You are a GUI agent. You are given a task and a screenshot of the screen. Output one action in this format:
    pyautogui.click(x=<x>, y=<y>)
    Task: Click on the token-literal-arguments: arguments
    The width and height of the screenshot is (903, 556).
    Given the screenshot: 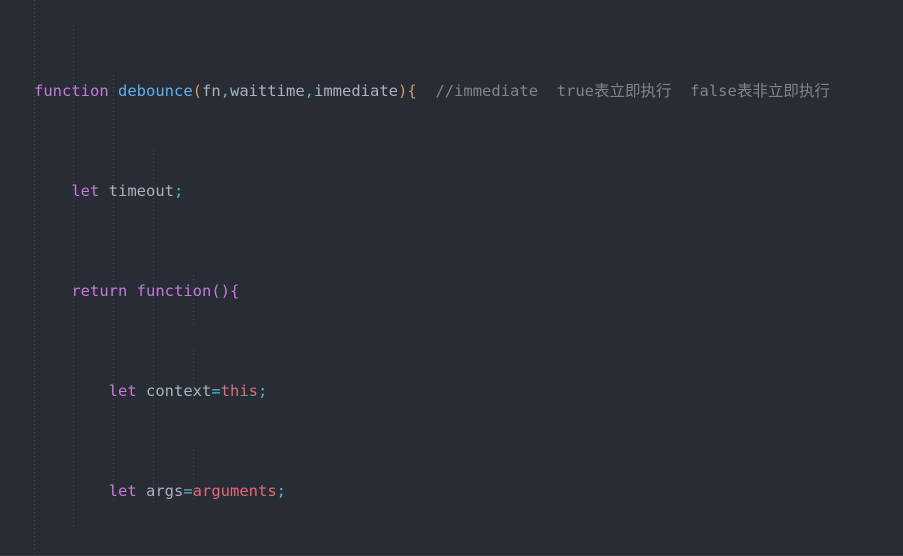 What is the action you would take?
    pyautogui.click(x=234, y=491)
    